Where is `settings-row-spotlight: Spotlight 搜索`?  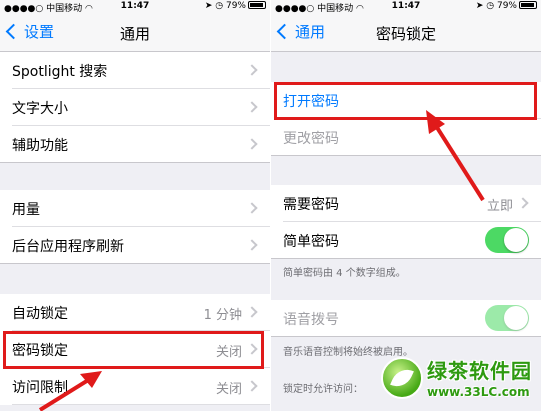
settings-row-spotlight: Spotlight 搜索 is located at coordinates (135, 70).